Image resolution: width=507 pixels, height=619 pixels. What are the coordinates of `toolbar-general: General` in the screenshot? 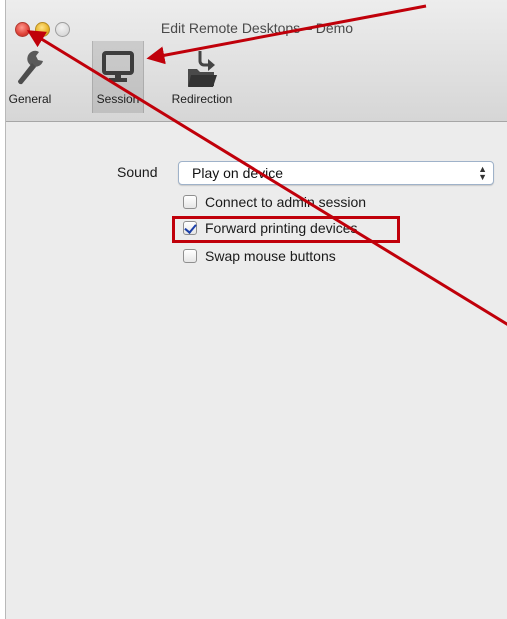 It's located at (30, 77).